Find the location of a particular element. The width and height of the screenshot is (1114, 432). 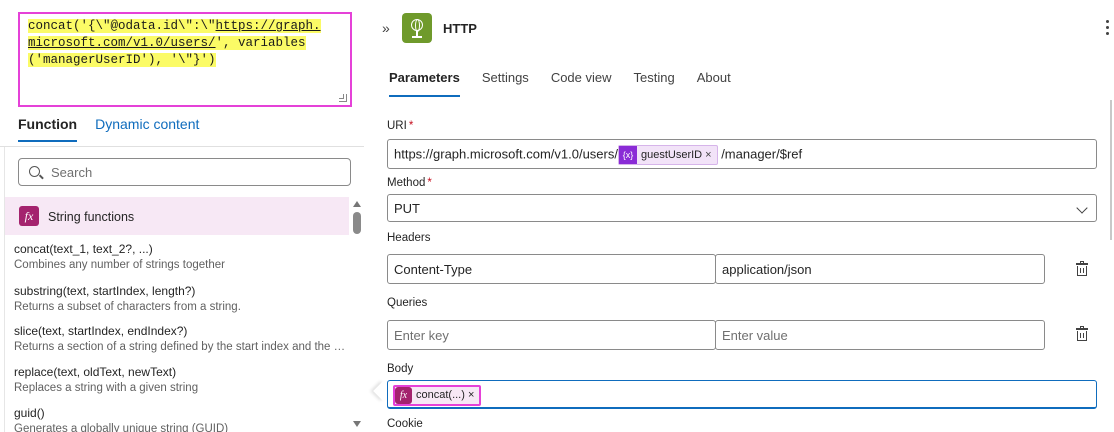

function-name: substring(text, startIndex, length?) is located at coordinates (105, 291).